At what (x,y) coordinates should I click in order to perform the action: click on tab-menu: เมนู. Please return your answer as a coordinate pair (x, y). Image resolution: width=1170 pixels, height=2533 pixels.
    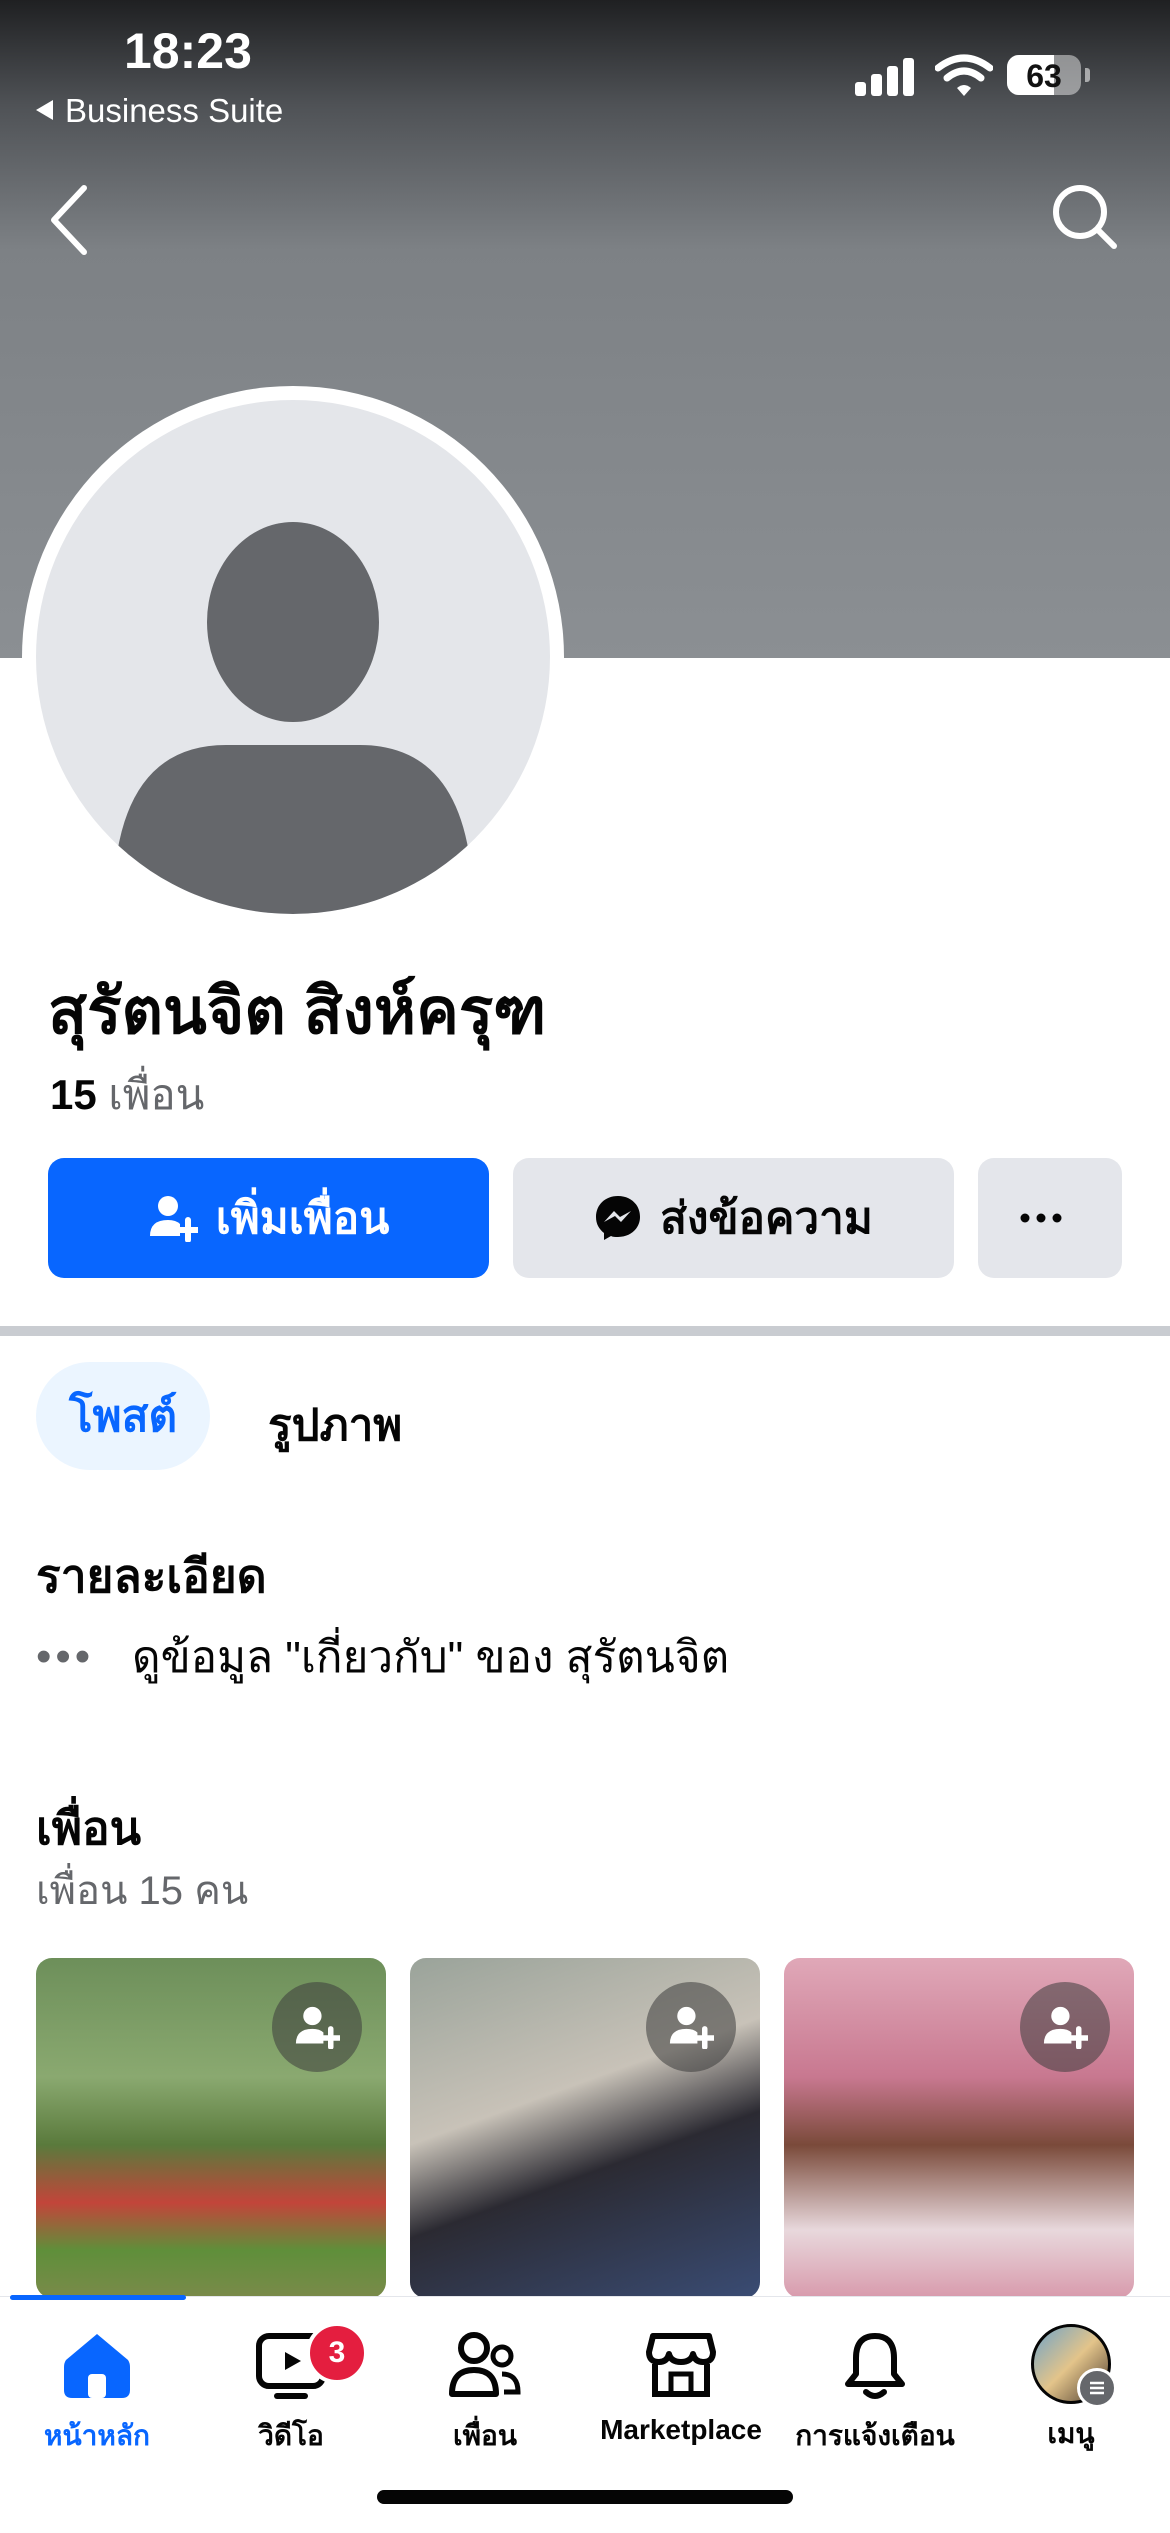
    Looking at the image, I should click on (1071, 2390).